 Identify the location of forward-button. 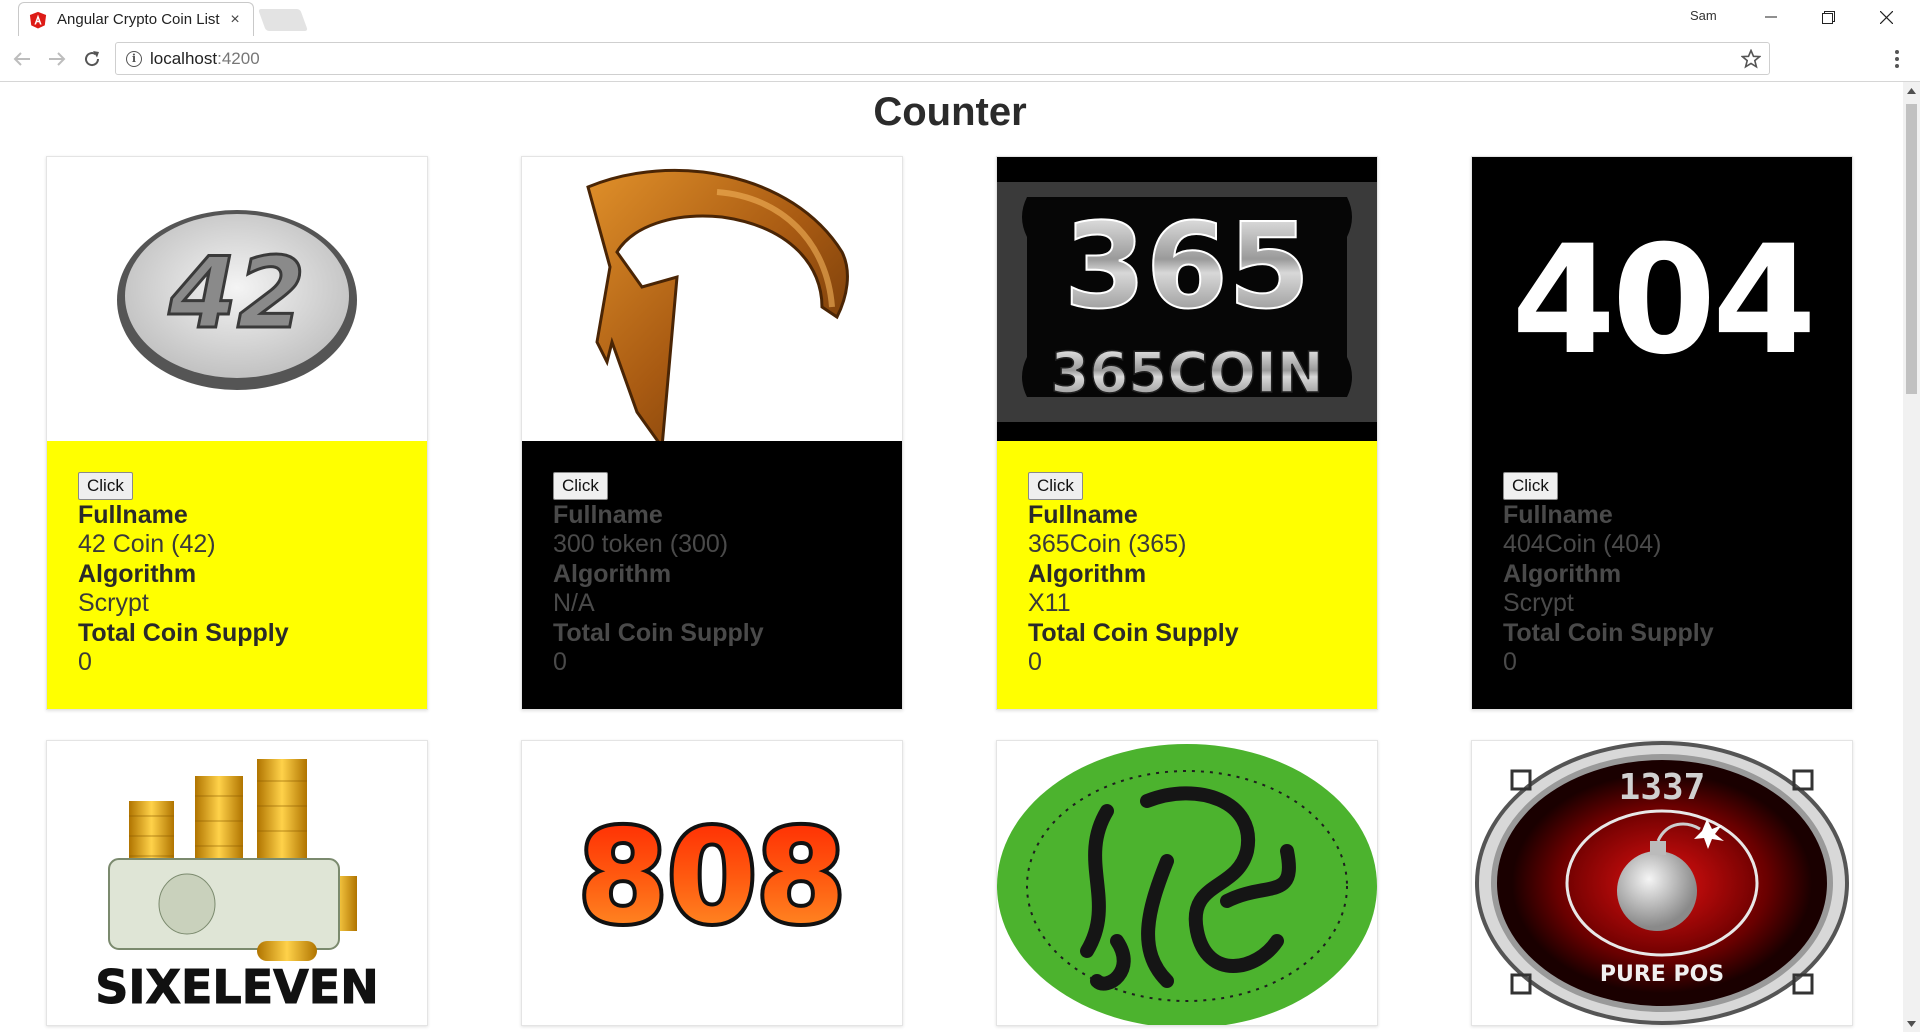
(57, 59).